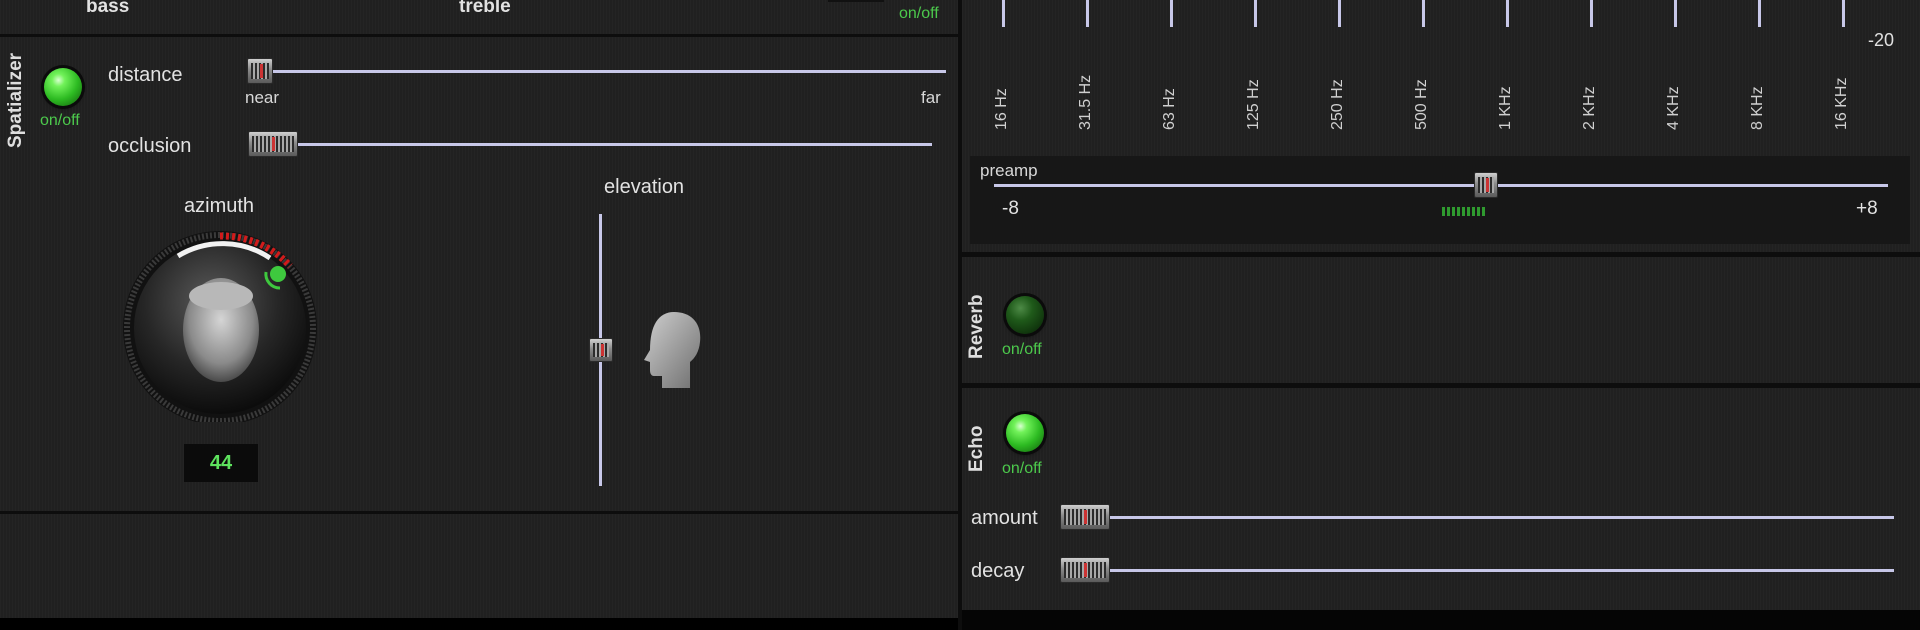 Image resolution: width=1920 pixels, height=630 pixels. What do you see at coordinates (1441, 320) in the screenshot?
I see `reverb-panel` at bounding box center [1441, 320].